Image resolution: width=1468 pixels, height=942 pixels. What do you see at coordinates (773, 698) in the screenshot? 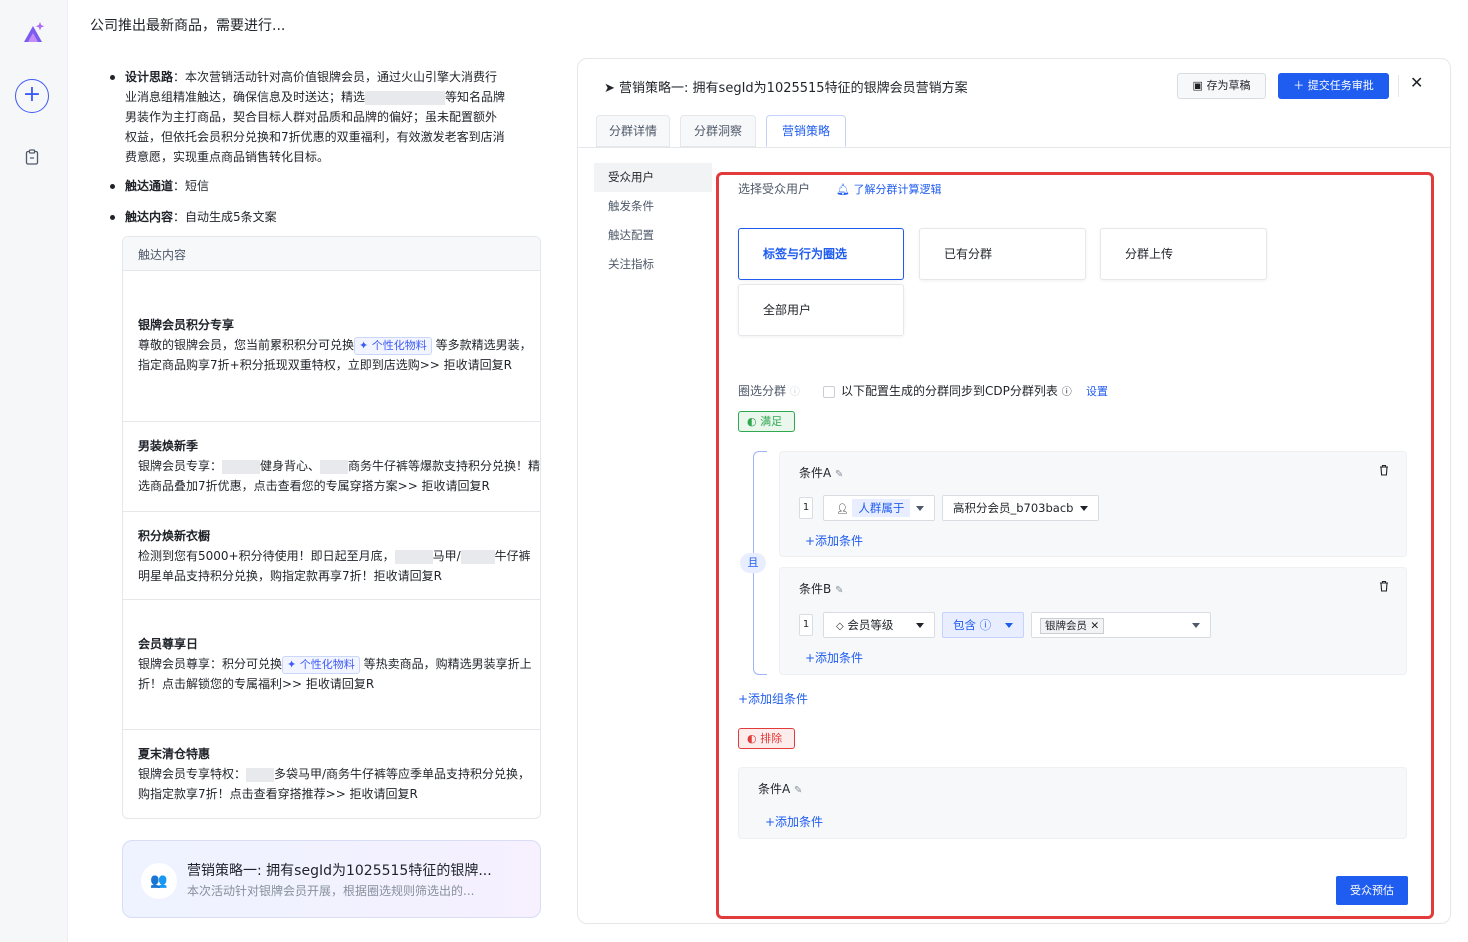
I see `add-group-condition: +添加组条件` at bounding box center [773, 698].